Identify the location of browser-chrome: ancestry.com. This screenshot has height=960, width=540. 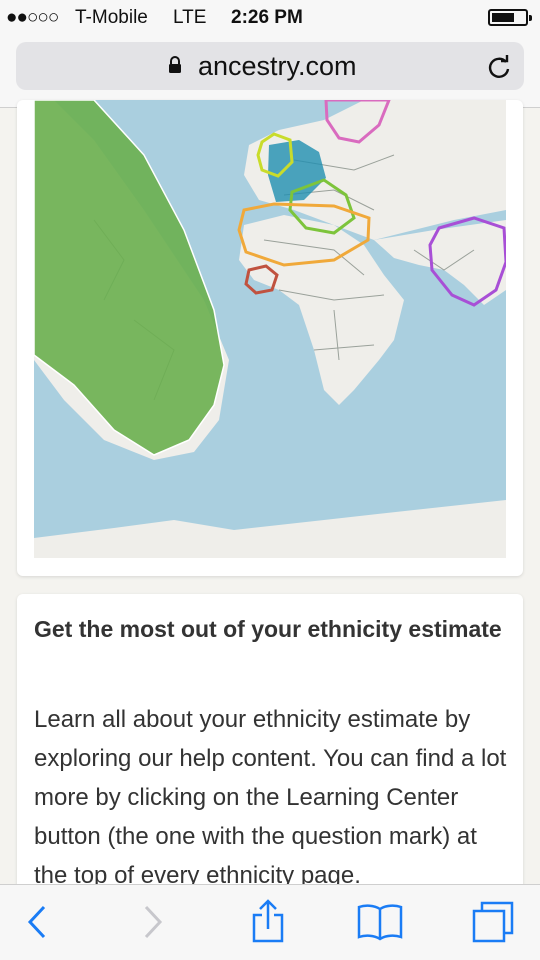
(270, 71).